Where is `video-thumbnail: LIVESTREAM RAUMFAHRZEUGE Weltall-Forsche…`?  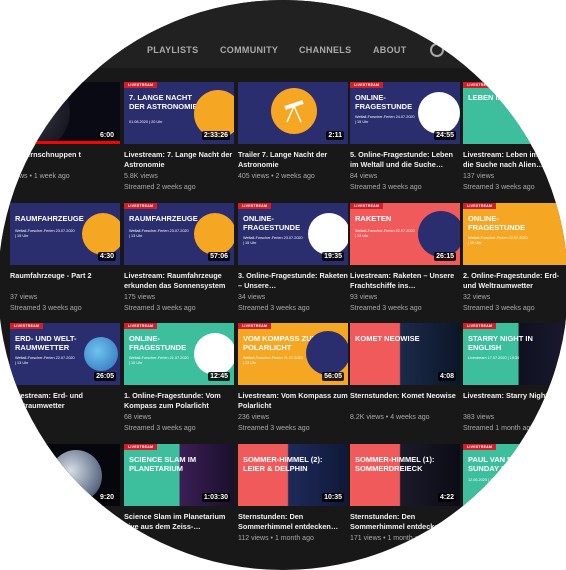 video-thumbnail: LIVESTREAM RAUMFAHRZEUGE Weltall-Forsche… is located at coordinates (179, 234).